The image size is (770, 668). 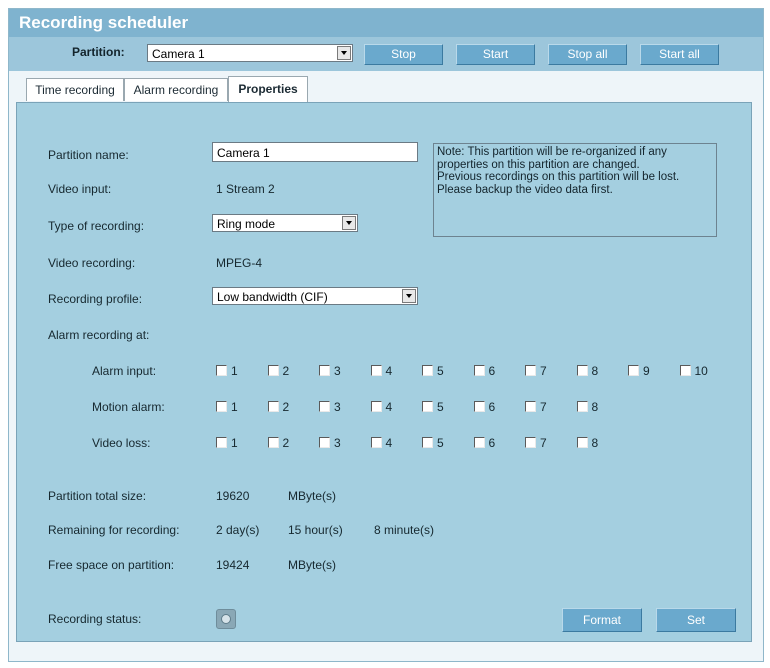 What do you see at coordinates (543, 407) in the screenshot?
I see `motion-alarm-checkbox-label: 7` at bounding box center [543, 407].